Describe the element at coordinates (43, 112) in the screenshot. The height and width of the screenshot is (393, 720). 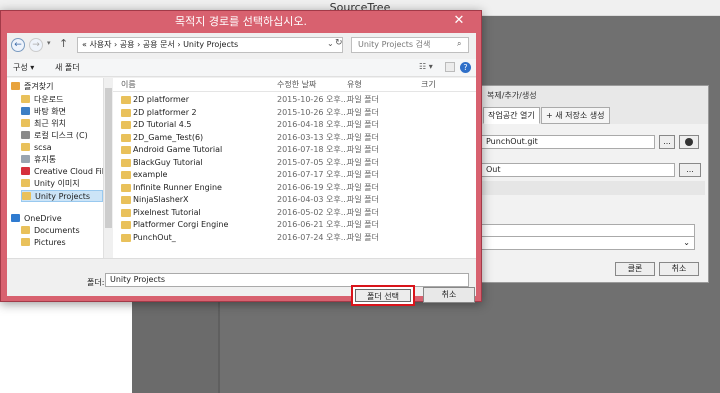
I see `nav-item: 바탕 화면` at that location.